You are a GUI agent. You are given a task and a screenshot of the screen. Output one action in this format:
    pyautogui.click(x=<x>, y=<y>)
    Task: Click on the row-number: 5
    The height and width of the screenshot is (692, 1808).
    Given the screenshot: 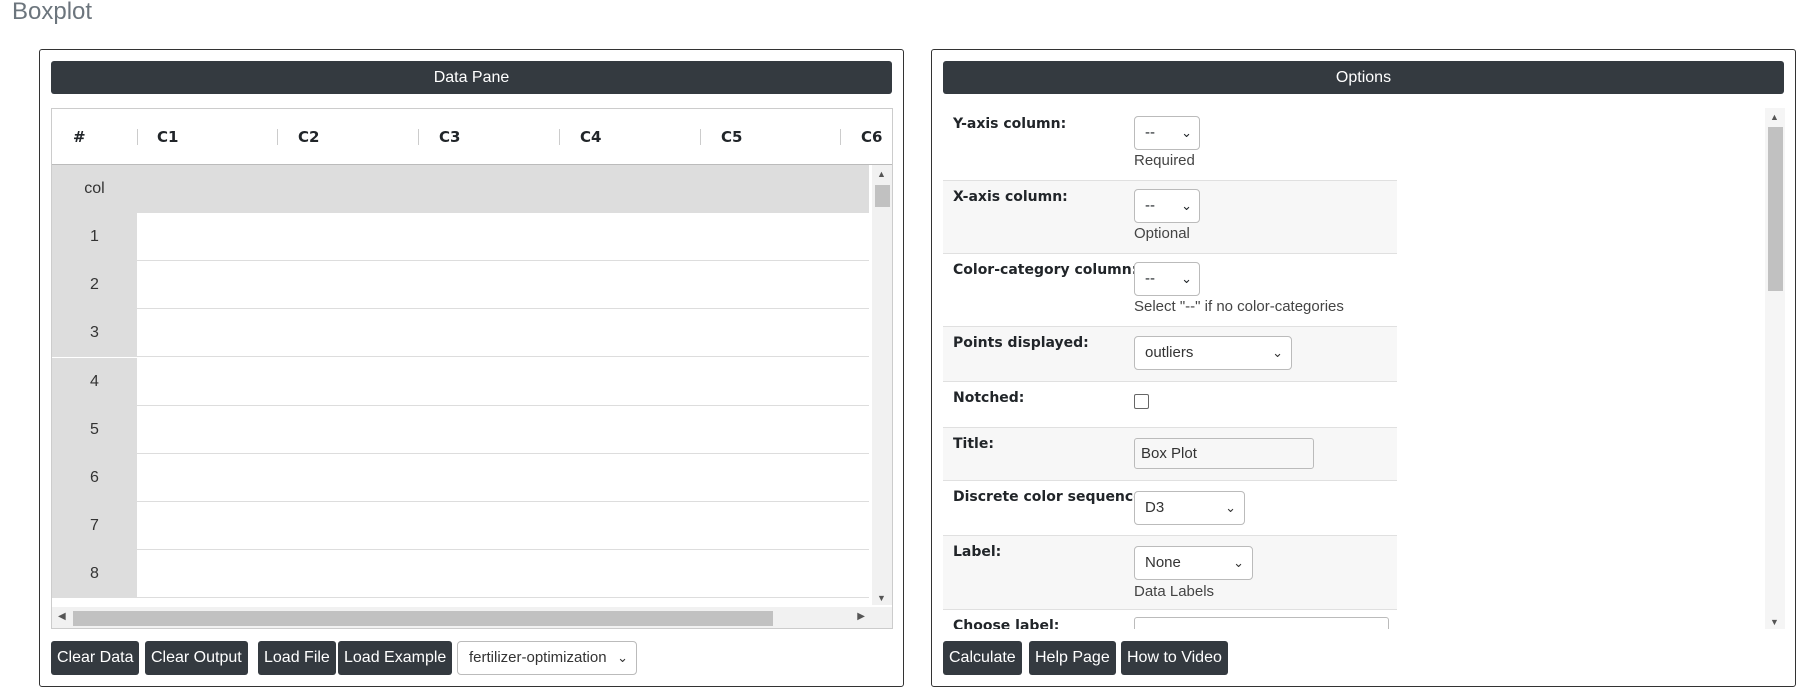 What is the action you would take?
    pyautogui.click(x=94, y=429)
    